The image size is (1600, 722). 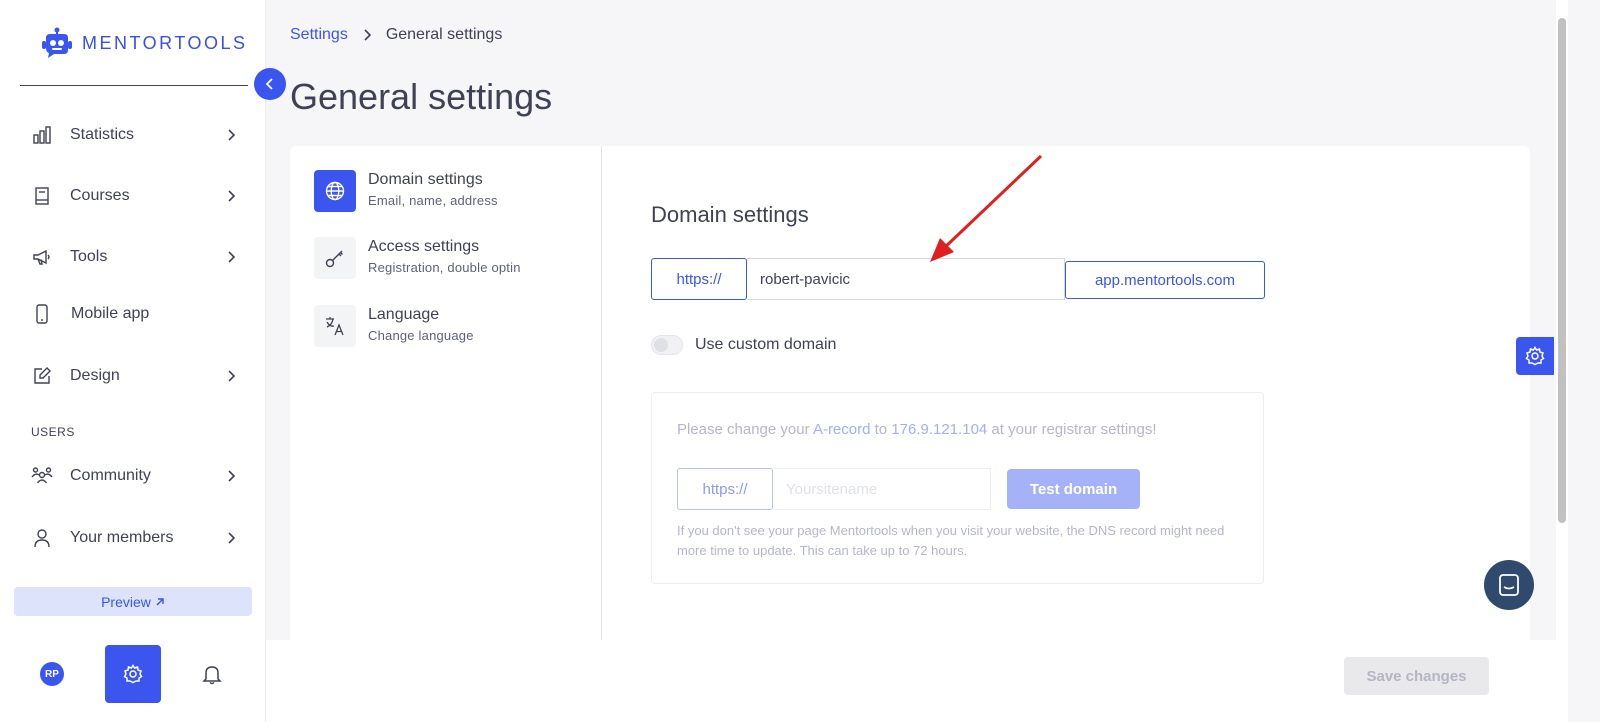 I want to click on brand-logo: MENTORTOOLS, so click(x=144, y=43).